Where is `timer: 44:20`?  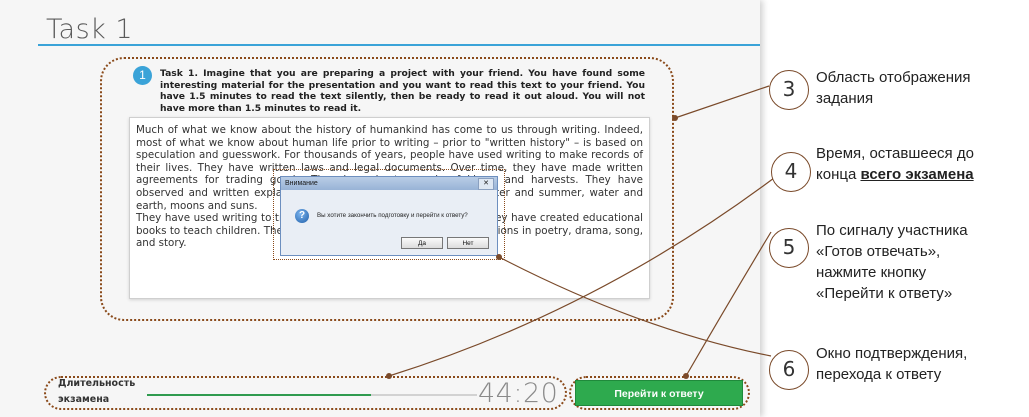 timer: 44:20 is located at coordinates (518, 393).